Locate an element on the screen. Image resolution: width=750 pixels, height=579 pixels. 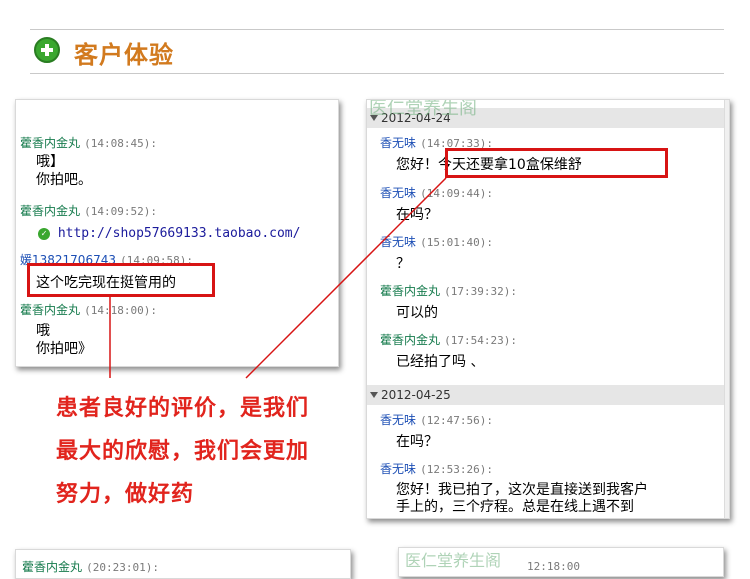
highlight-box-left is located at coordinates (121, 280).